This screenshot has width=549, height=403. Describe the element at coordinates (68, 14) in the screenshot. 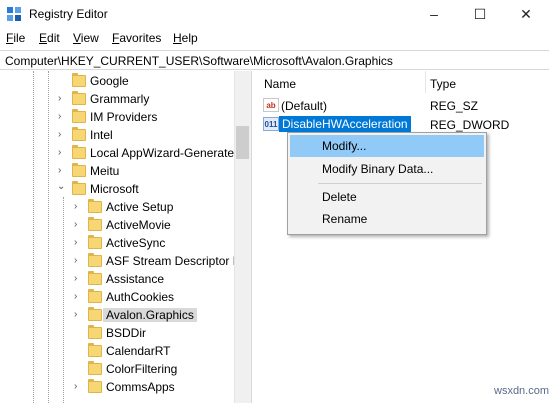

I see `window-title: Registry Editor` at that location.